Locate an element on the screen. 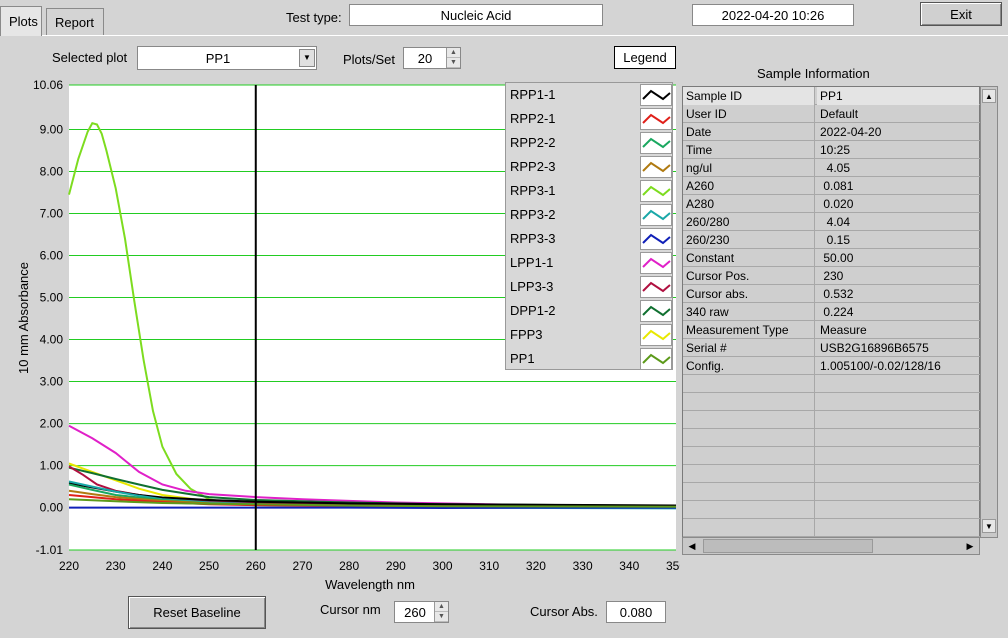 This screenshot has height=638, width=1008. scroll-down-icon: ▼ is located at coordinates (989, 526).